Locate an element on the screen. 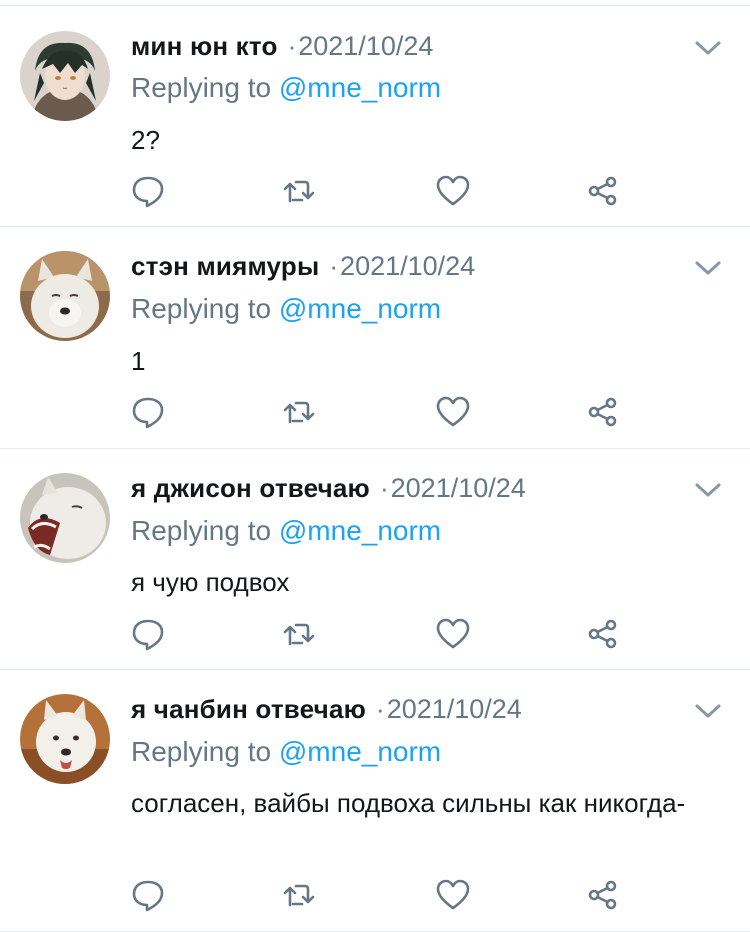 The height and width of the screenshot is (932, 750). tweet-text: 1 is located at coordinates (138, 361).